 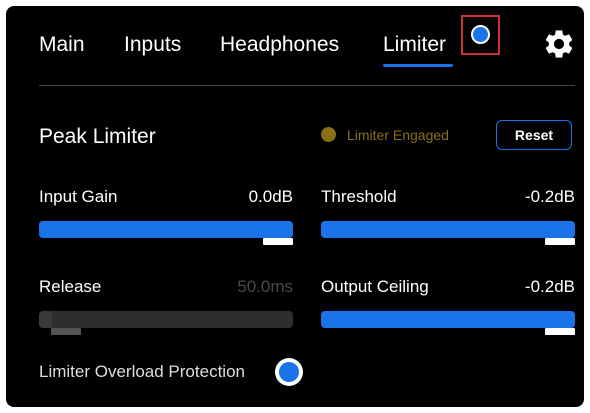 What do you see at coordinates (62, 45) in the screenshot?
I see `tab-main: Main` at bounding box center [62, 45].